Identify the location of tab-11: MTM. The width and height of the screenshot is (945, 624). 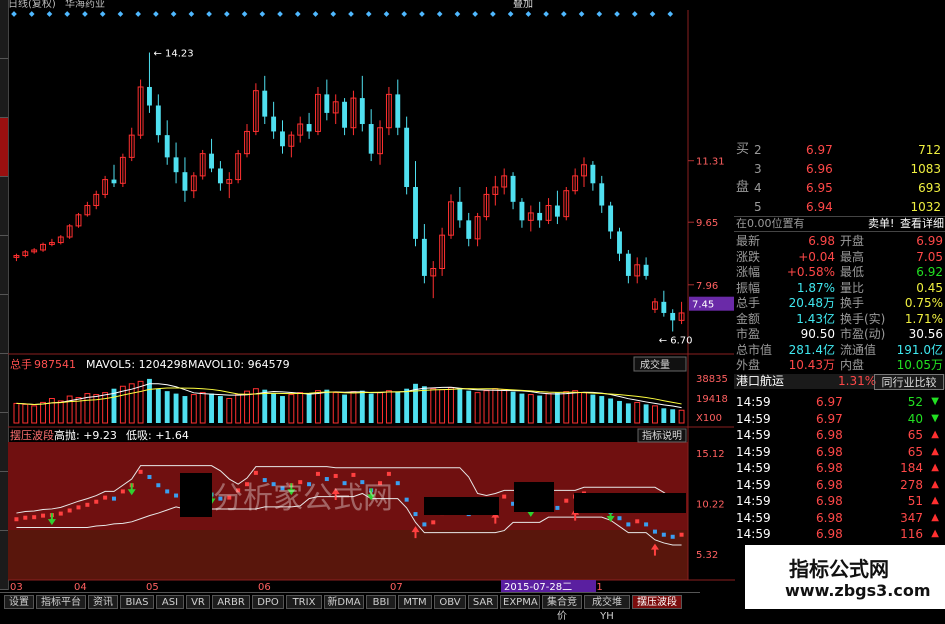
(415, 602).